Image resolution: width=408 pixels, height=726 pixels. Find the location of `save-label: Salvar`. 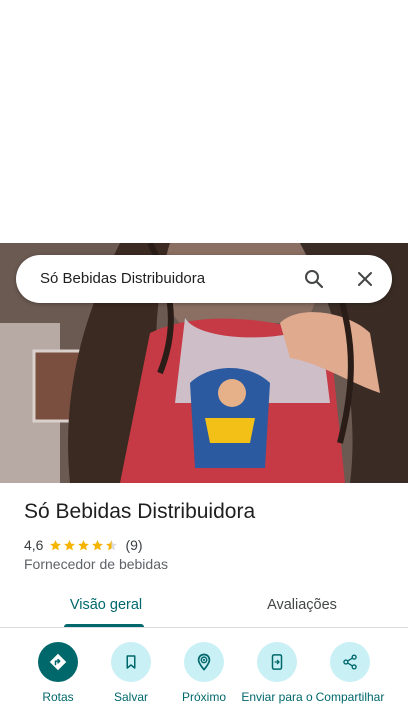

save-label: Salvar is located at coordinates (130, 697).